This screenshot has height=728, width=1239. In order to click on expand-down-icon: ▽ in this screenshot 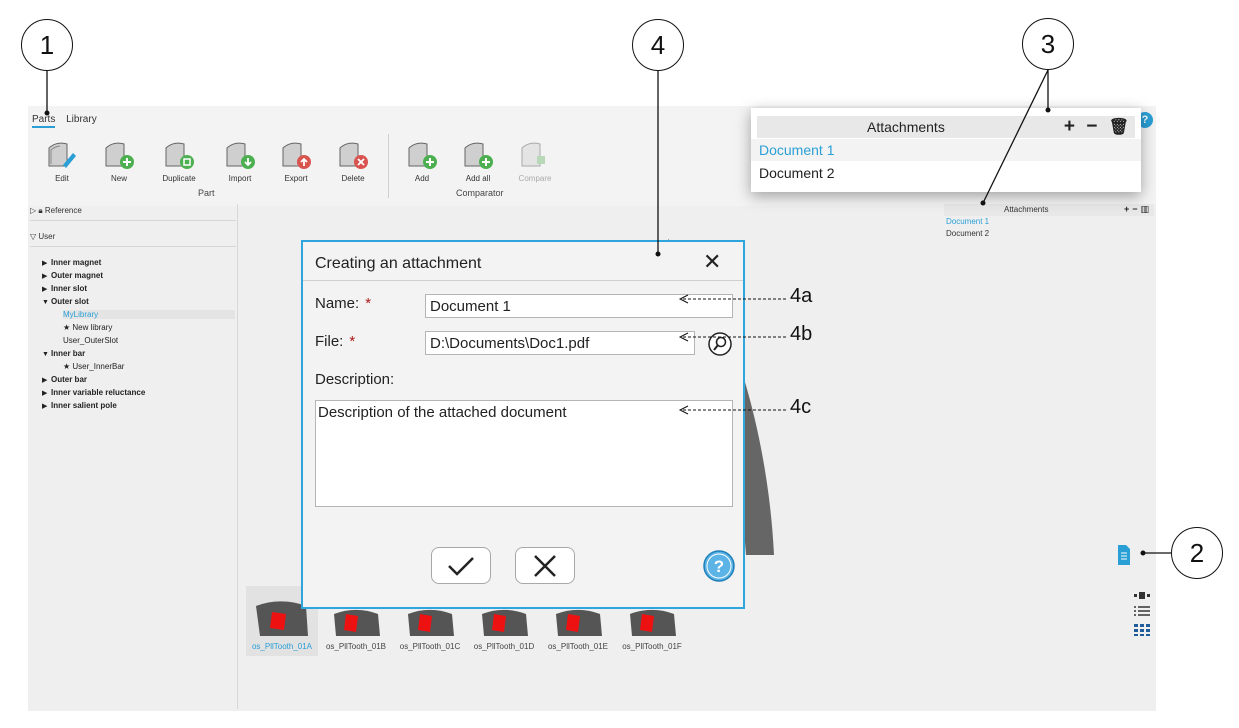, I will do `click(33, 236)`.